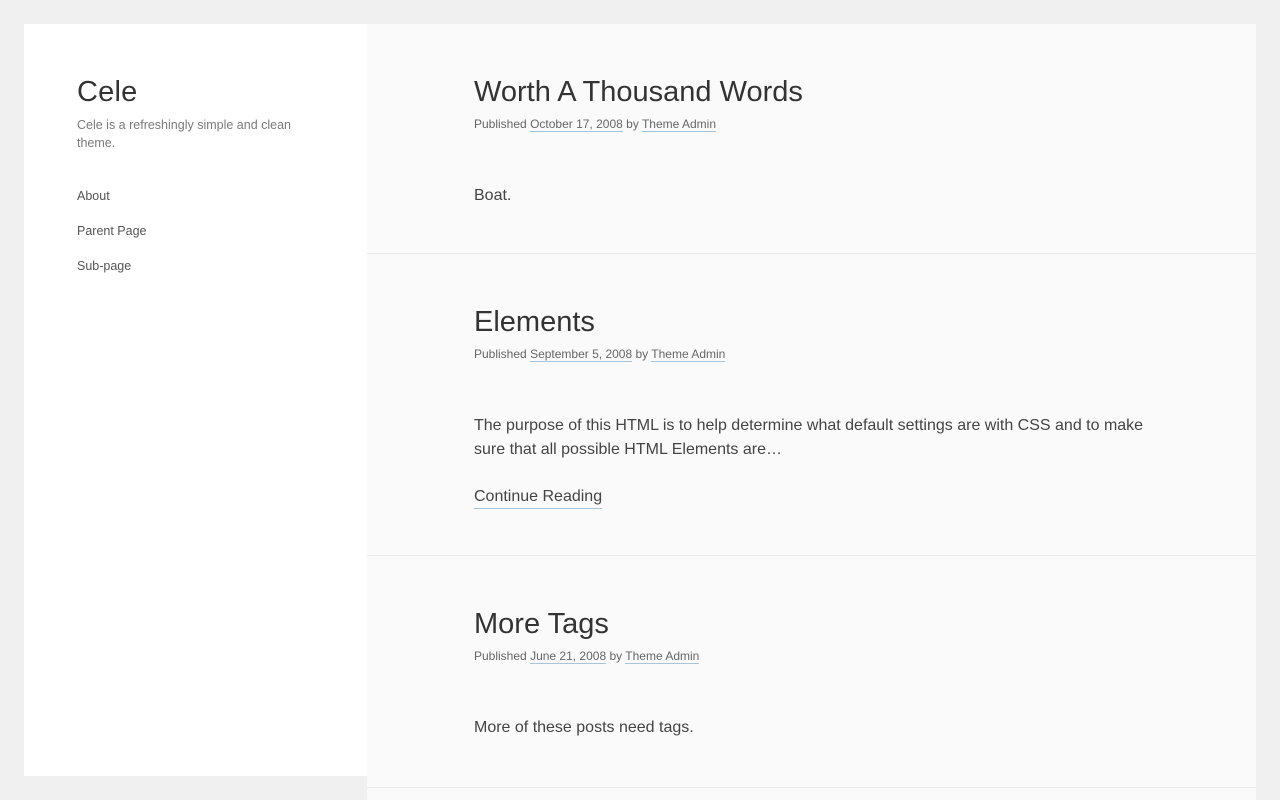  I want to click on main-navigation: About Parent Page Sub-page, so click(195, 231).